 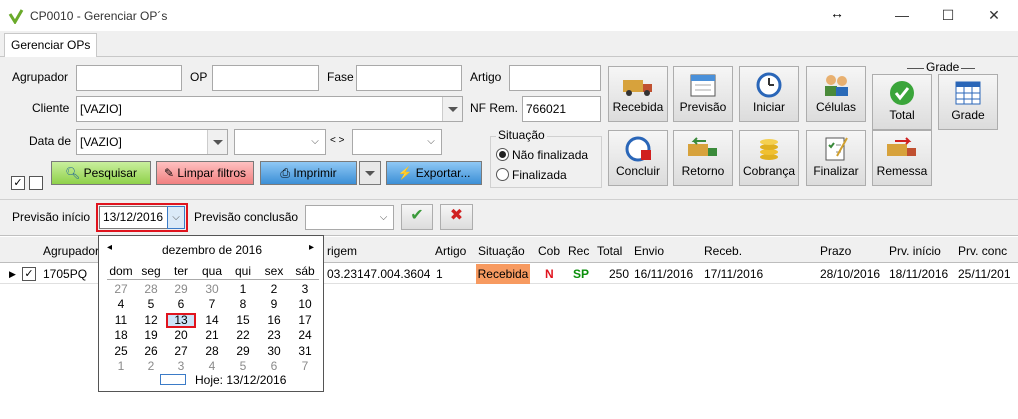 I want to click on move-cursor-icon: ↔, so click(x=837, y=13).